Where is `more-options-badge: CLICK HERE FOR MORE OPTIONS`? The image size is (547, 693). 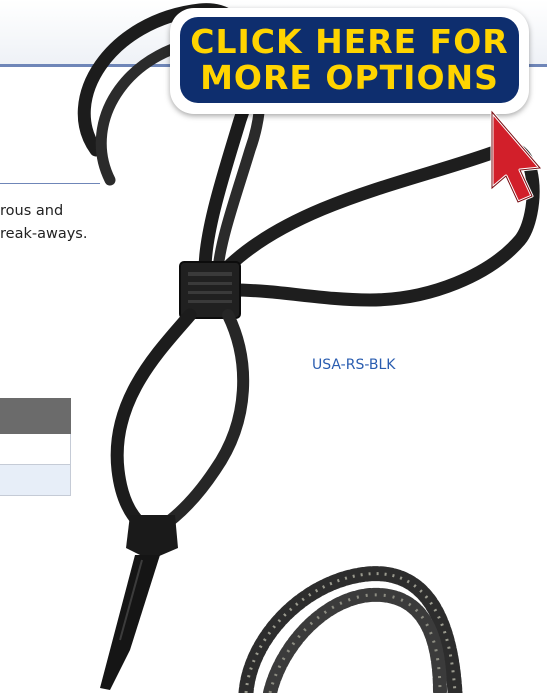 more-options-badge: CLICK HERE FOR MORE OPTIONS is located at coordinates (349, 60).